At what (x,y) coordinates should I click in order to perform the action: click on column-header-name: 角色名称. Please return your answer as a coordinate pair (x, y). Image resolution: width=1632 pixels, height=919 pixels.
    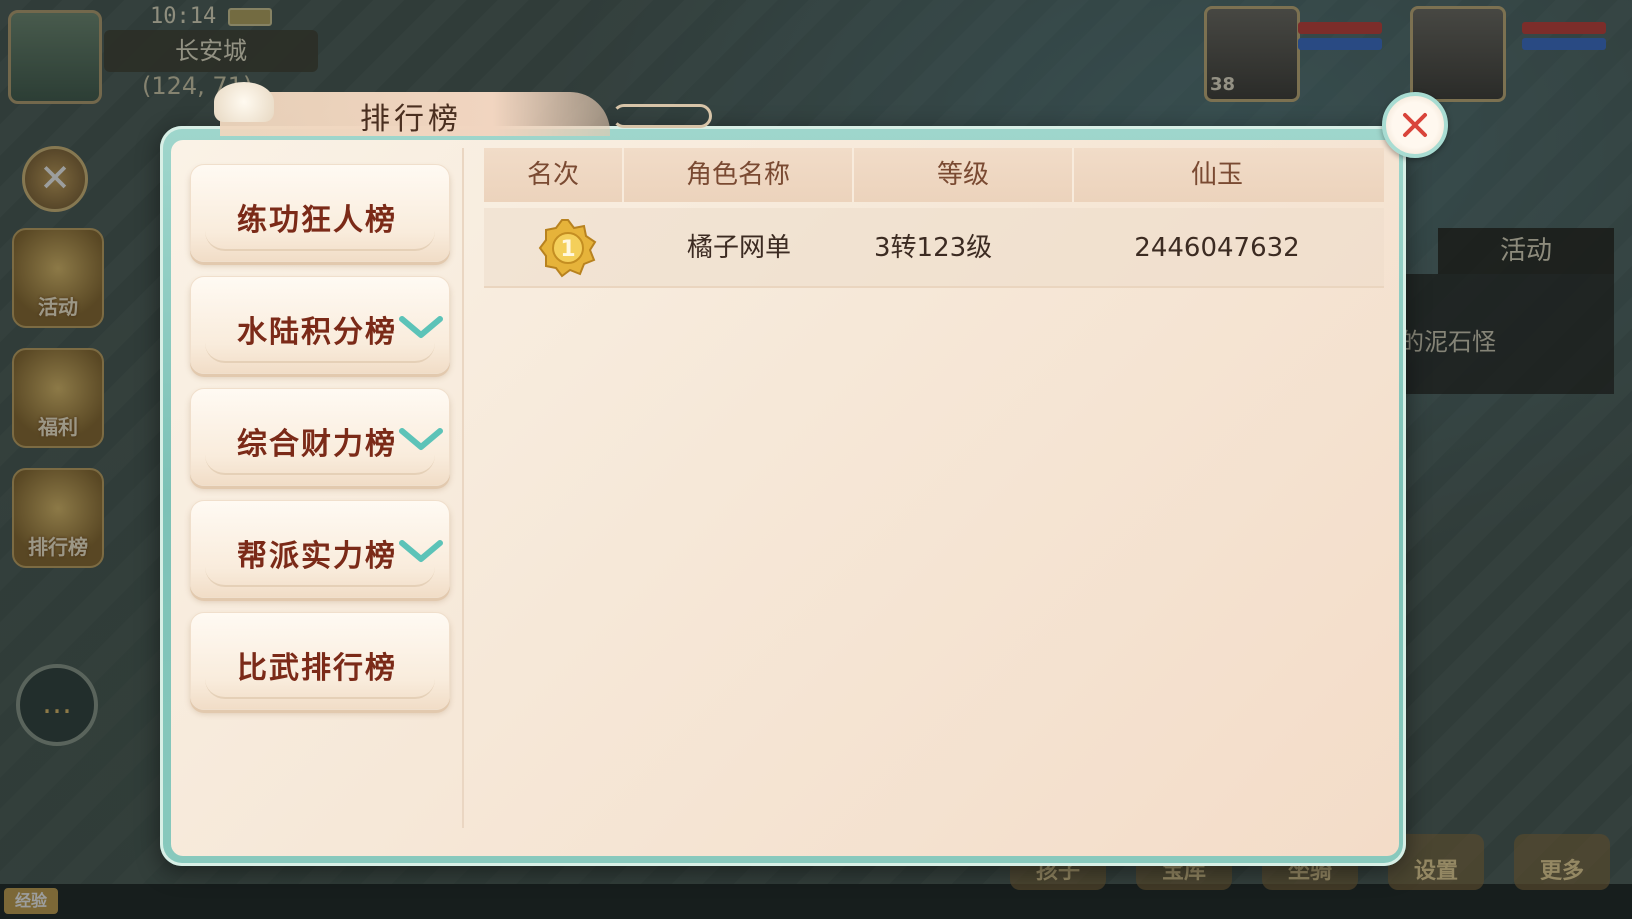
    Looking at the image, I should click on (739, 175).